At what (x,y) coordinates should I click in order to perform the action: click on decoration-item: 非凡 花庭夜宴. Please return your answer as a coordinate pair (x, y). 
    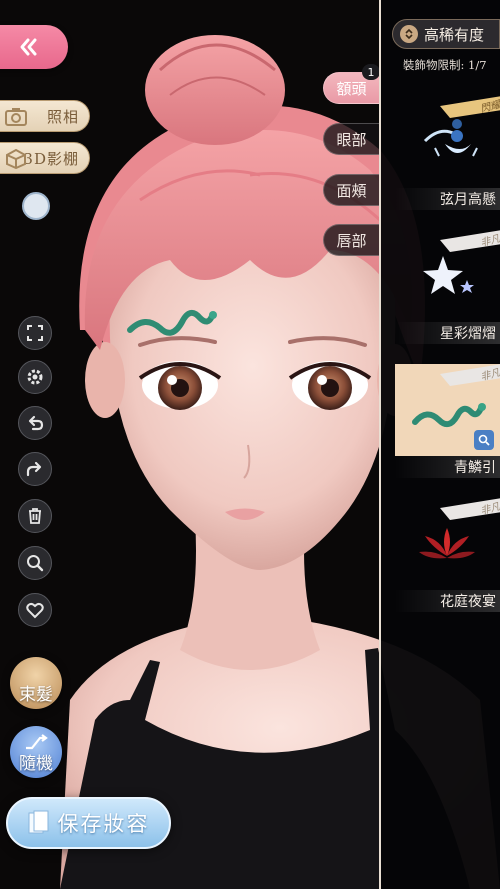
    Looking at the image, I should click on (447, 557).